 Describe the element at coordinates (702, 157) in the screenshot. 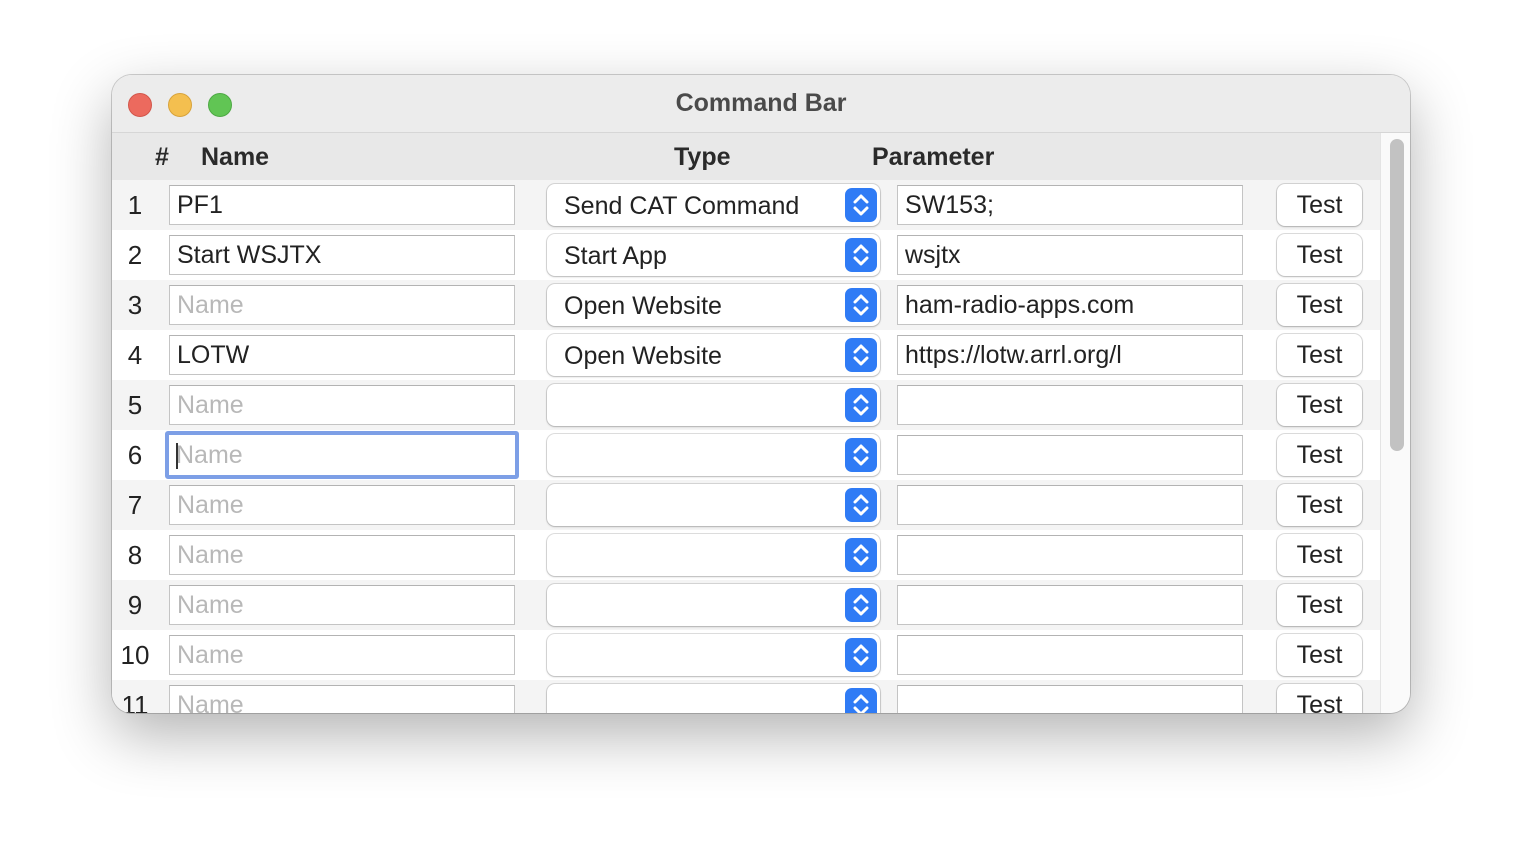

I see `column-header-type: Type` at that location.